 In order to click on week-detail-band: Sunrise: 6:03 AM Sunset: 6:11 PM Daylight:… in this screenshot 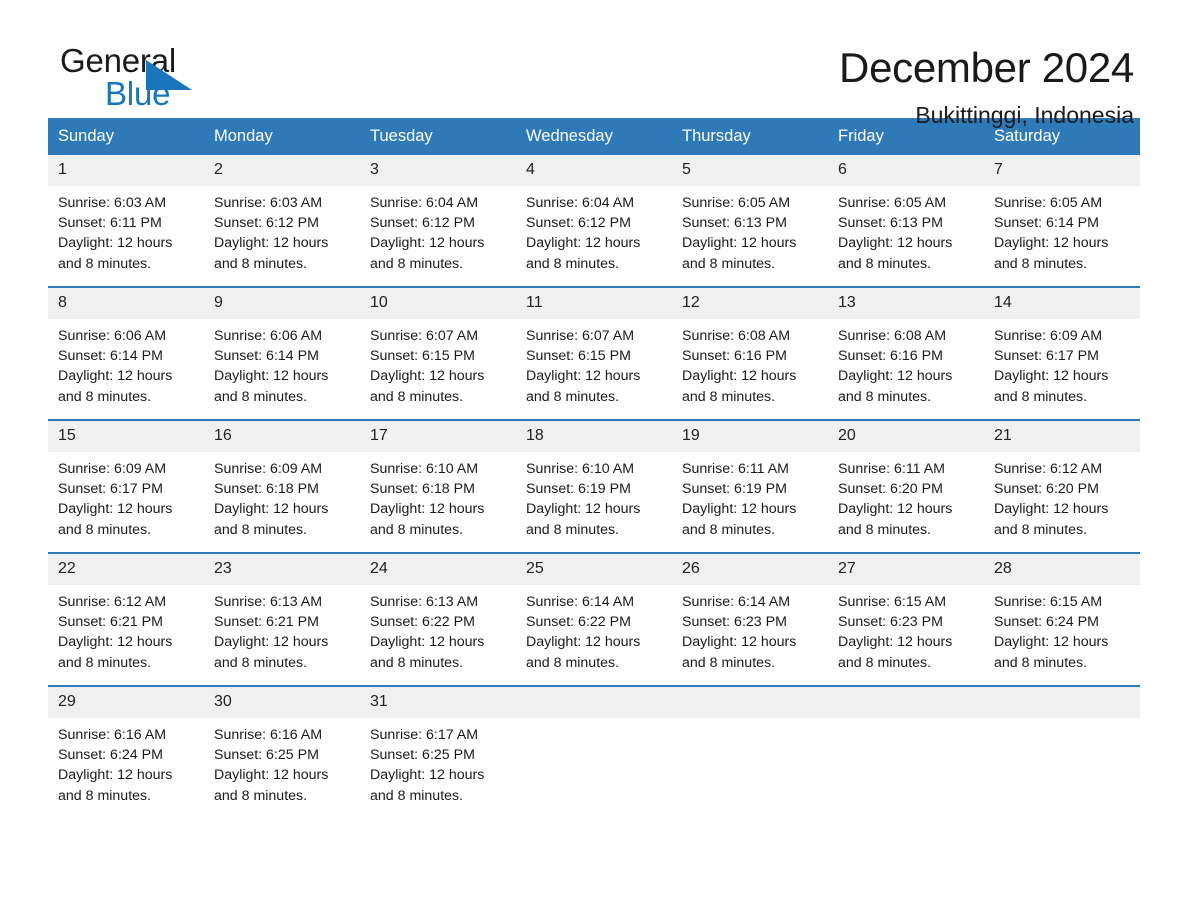, I will do `click(594, 236)`.